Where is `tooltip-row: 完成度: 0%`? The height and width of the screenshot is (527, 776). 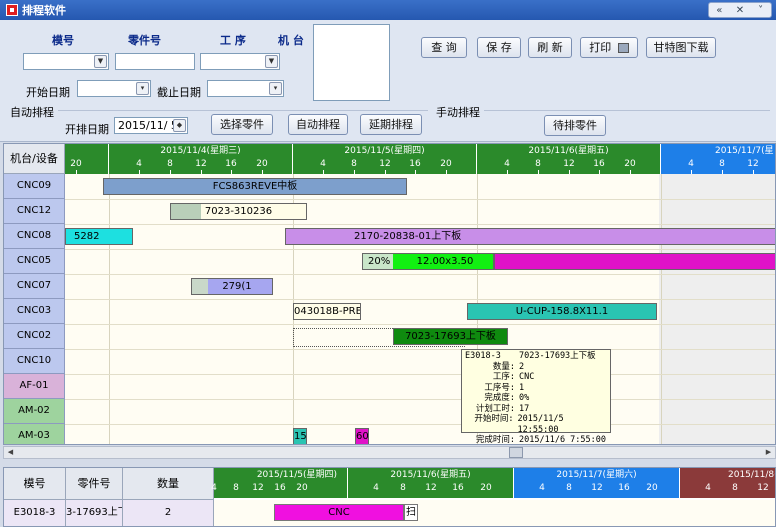 tooltip-row: 完成度: 0% is located at coordinates (536, 398).